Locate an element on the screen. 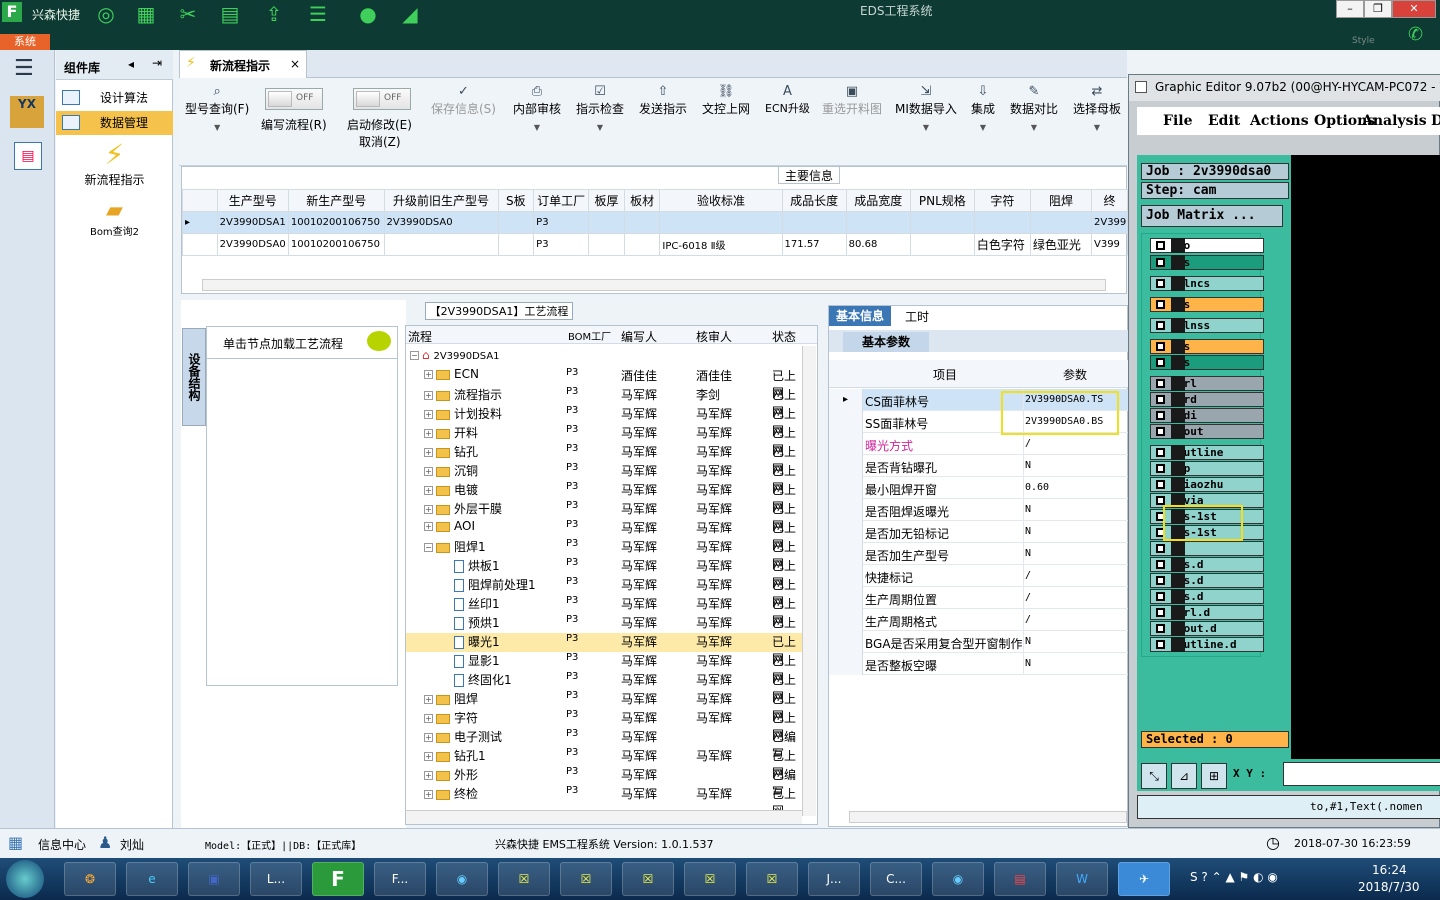  ge-canvas is located at coordinates (1365, 458).